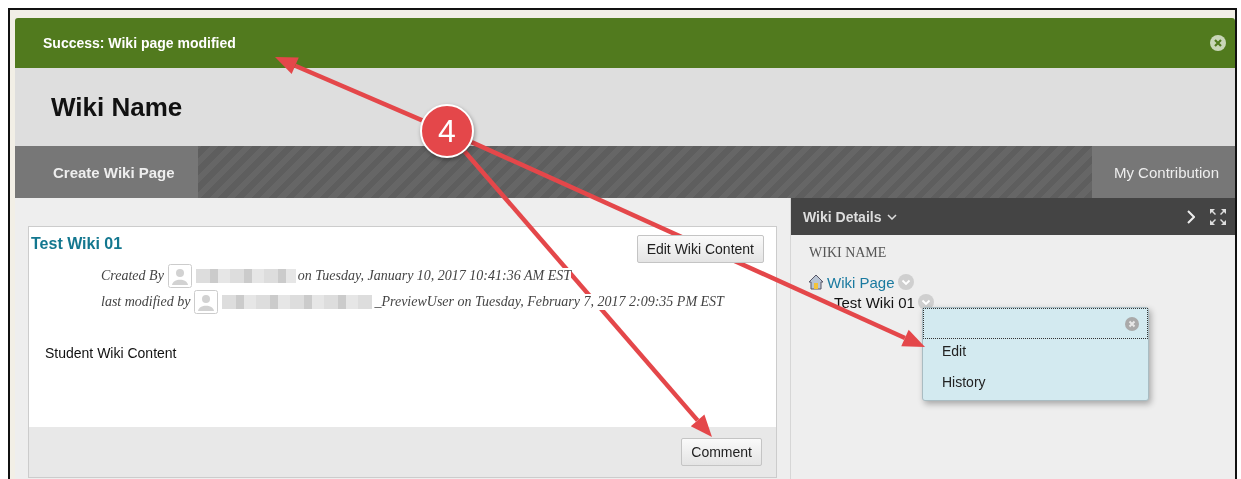 This screenshot has width=1241, height=479. I want to click on chevron-down-icon, so click(892, 216).